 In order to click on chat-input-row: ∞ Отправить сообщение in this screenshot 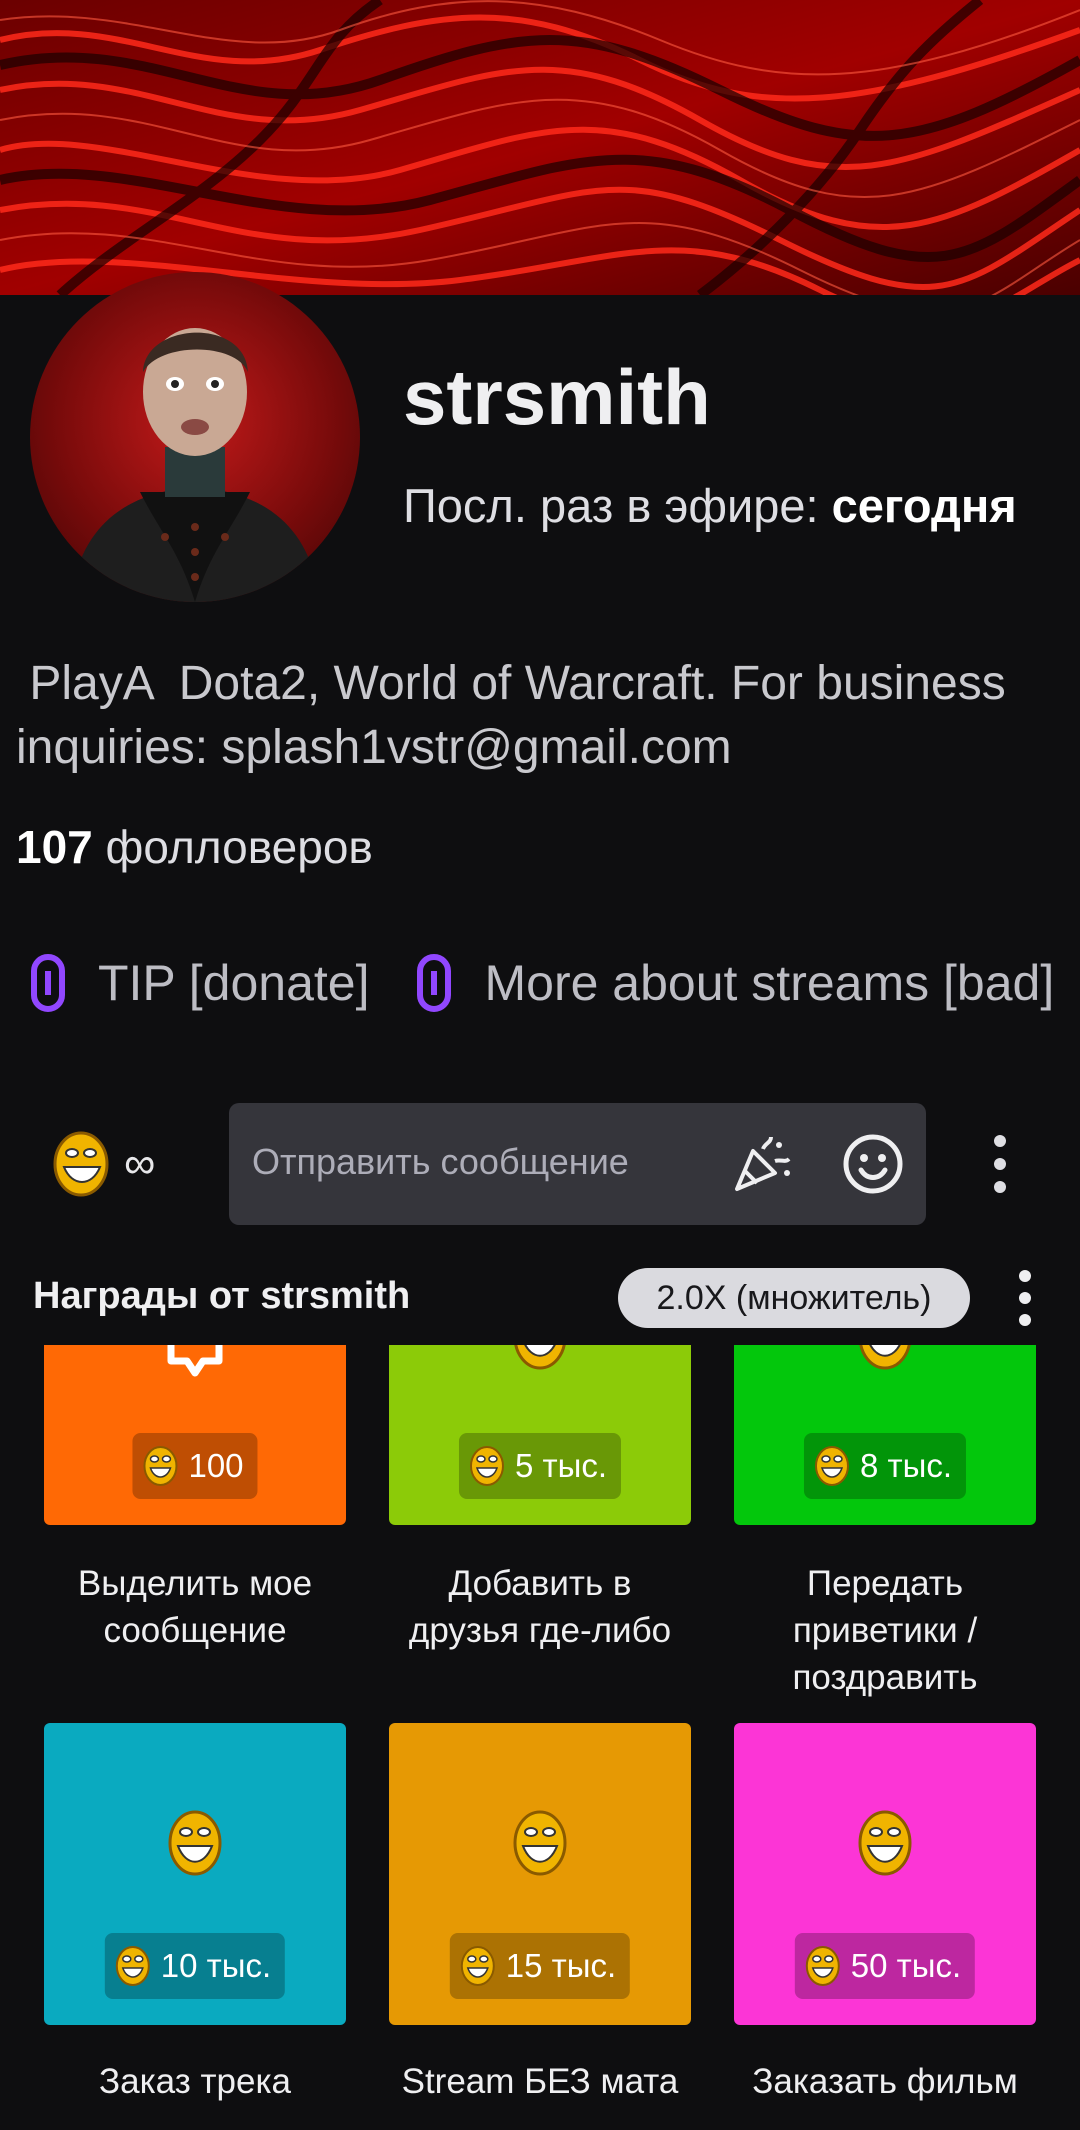, I will do `click(540, 1164)`.